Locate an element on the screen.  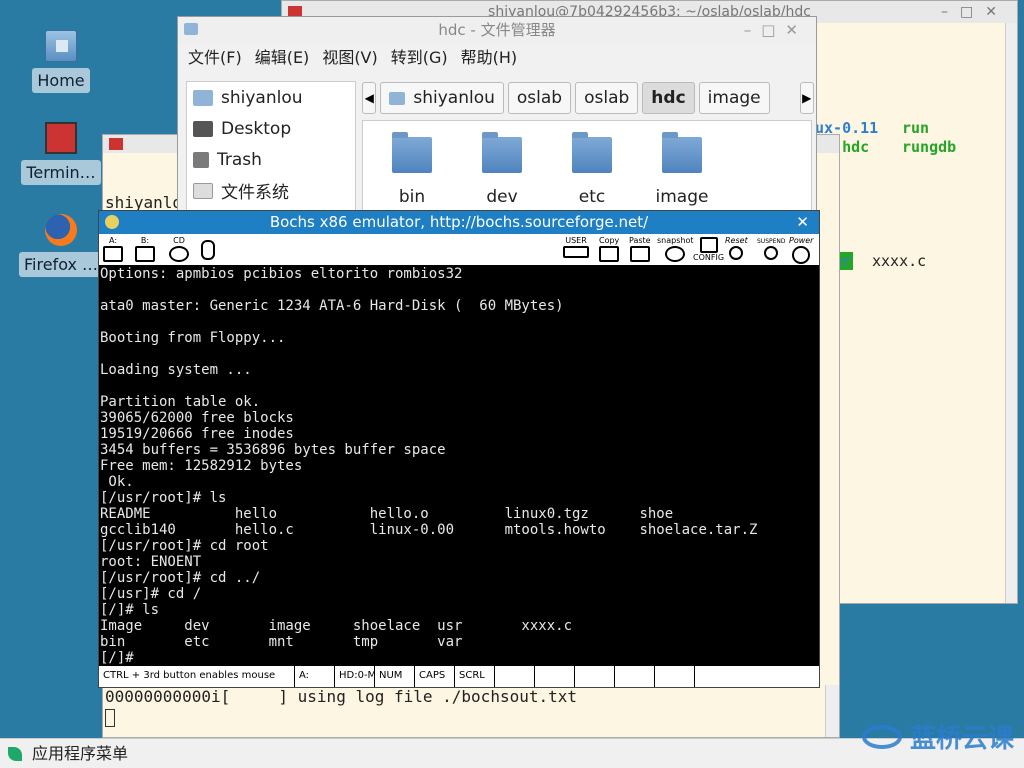
window-title: hdc - 文件管理器 is located at coordinates (497, 30).